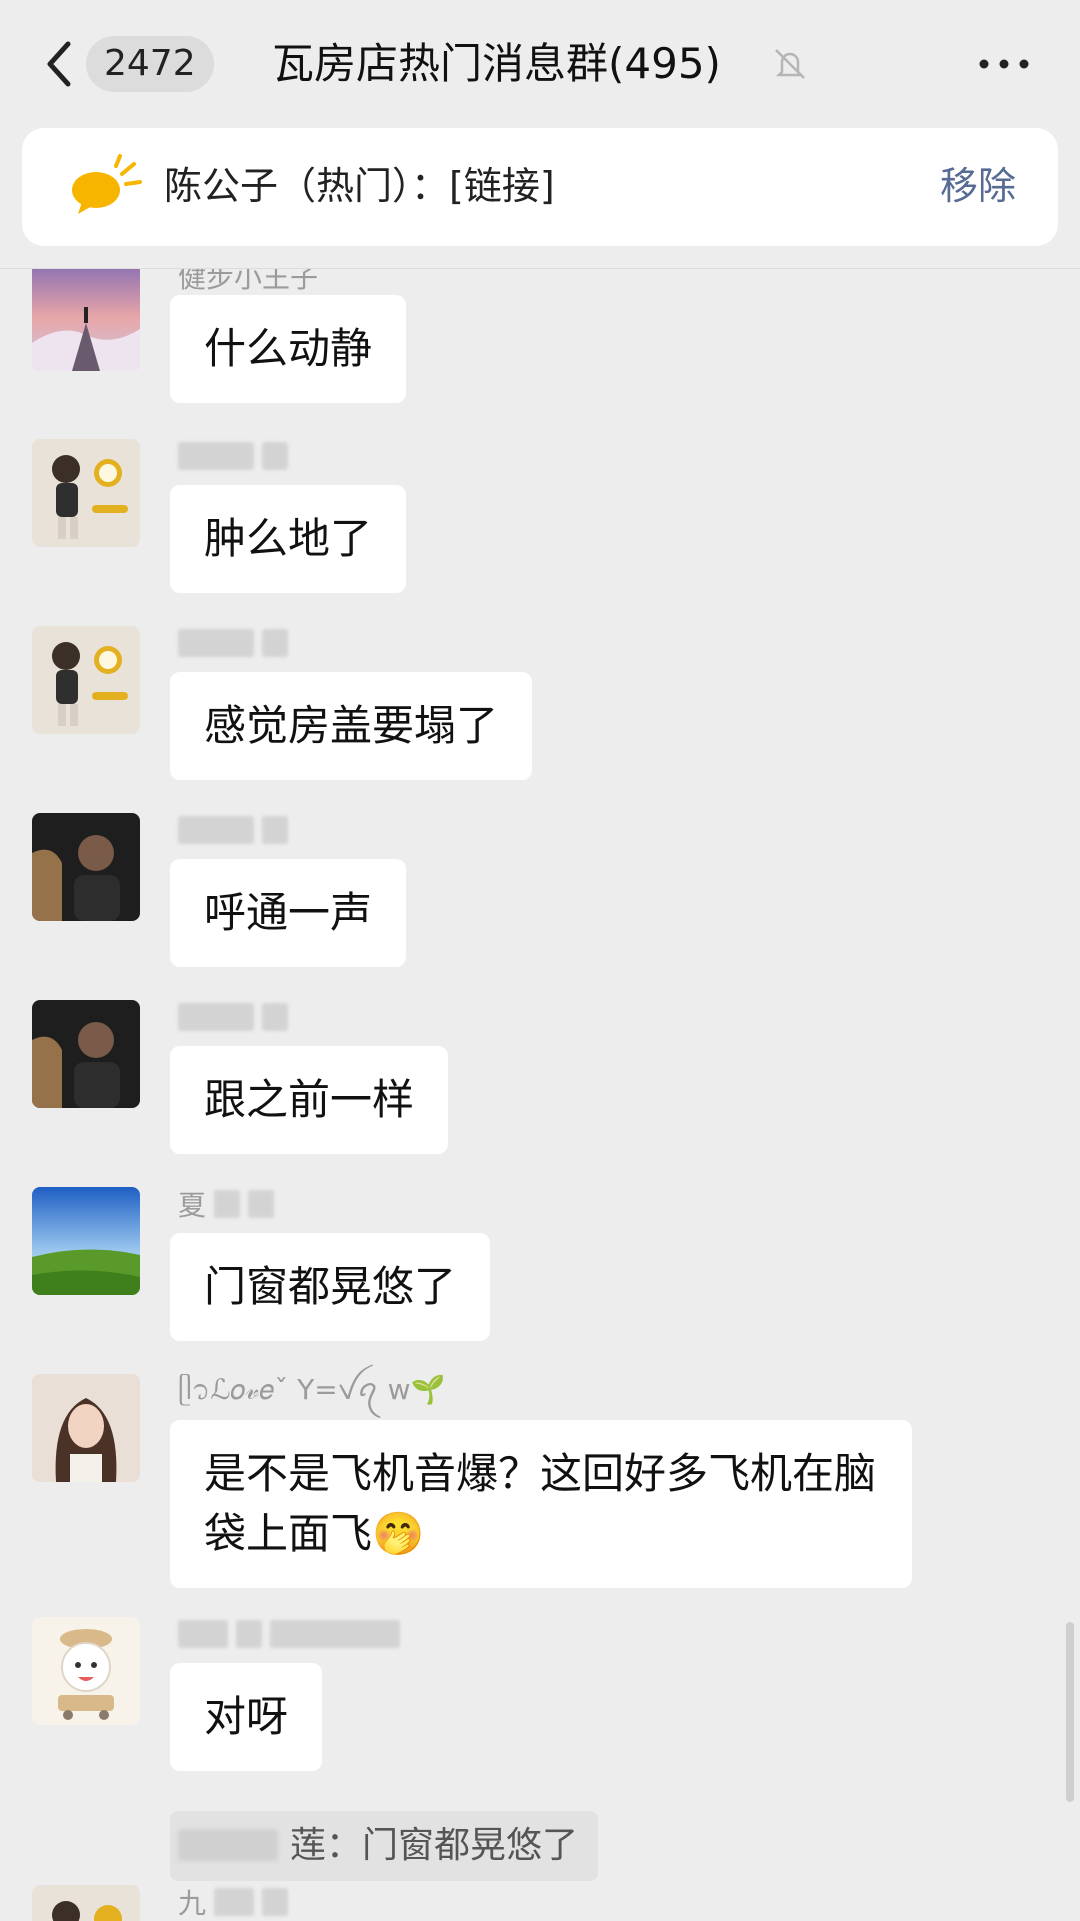 This screenshot has height=1921, width=1080. Describe the element at coordinates (978, 186) in the screenshot. I see `remove-button: 移除` at that location.